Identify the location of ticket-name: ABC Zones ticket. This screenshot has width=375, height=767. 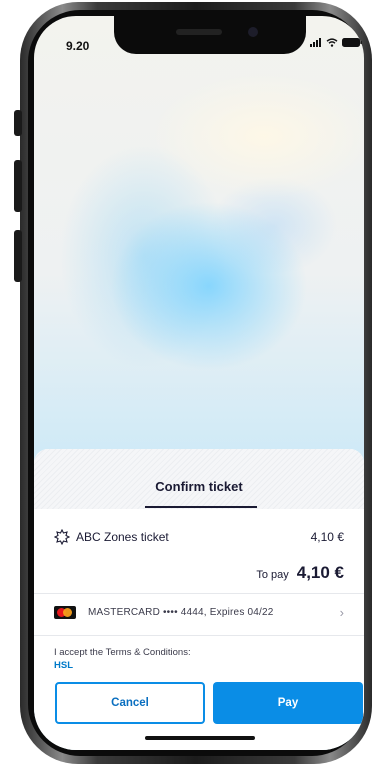
(122, 537).